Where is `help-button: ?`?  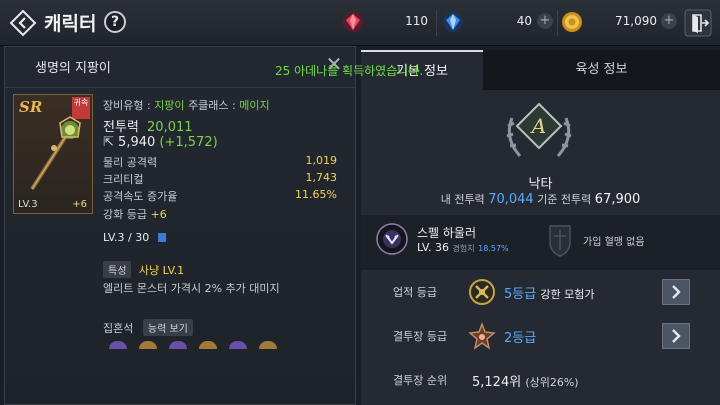
help-button: ? is located at coordinates (115, 22).